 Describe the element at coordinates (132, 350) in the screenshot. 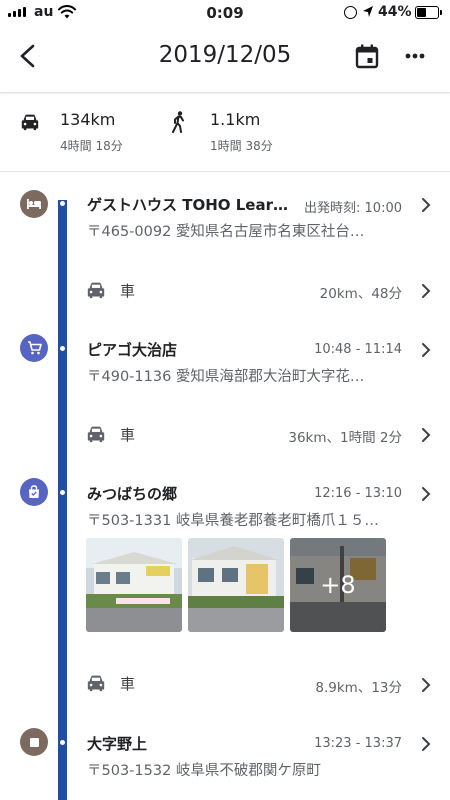

I see `place-name: ピアゴ大治店` at that location.